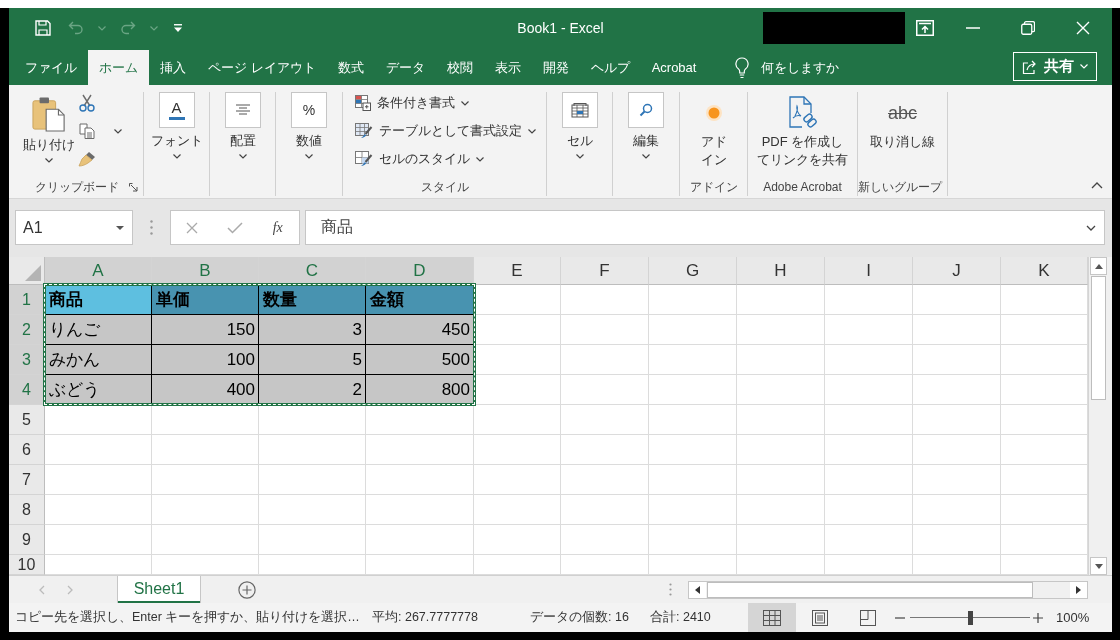 Image resolution: width=1120 pixels, height=640 pixels. What do you see at coordinates (697, 589) in the screenshot?
I see `scroll-left-icon` at bounding box center [697, 589].